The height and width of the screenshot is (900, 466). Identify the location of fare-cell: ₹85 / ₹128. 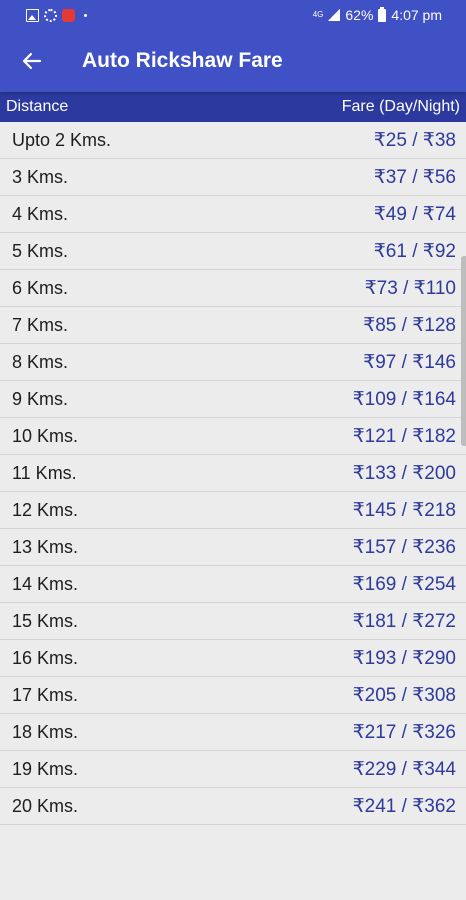
(409, 325).